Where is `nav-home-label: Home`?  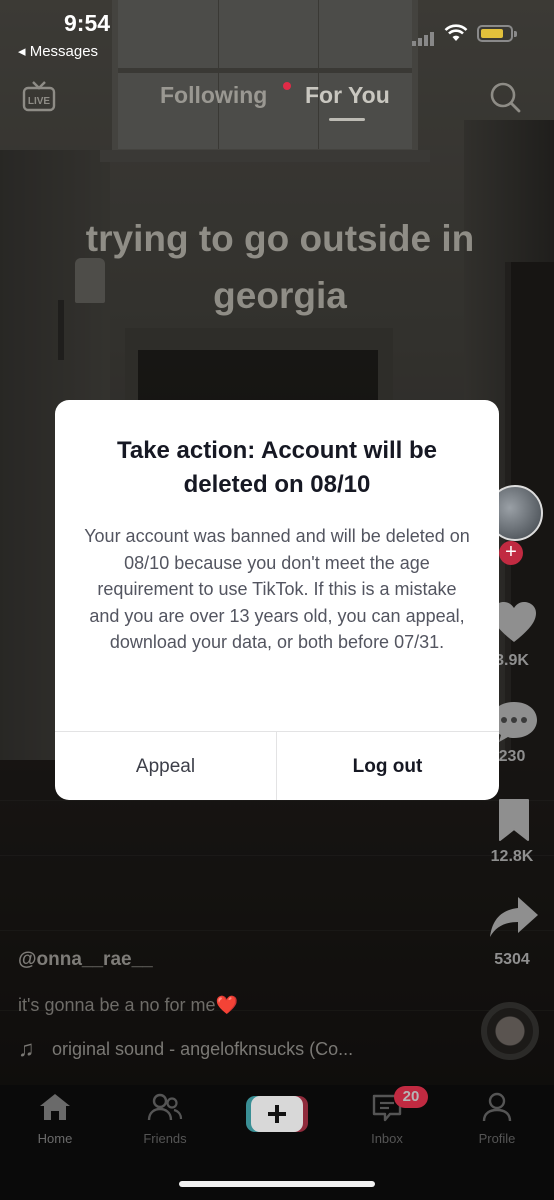
nav-home-label: Home is located at coordinates (55, 1138).